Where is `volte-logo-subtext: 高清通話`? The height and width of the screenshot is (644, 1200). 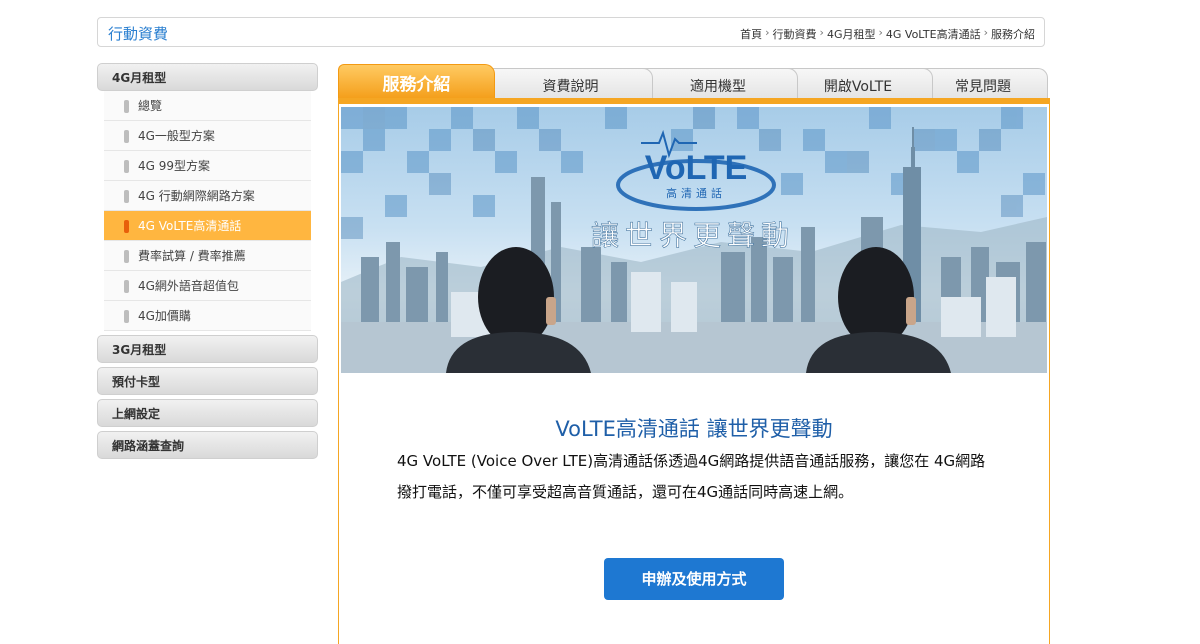
volte-logo-subtext: 高清通話 is located at coordinates (696, 193).